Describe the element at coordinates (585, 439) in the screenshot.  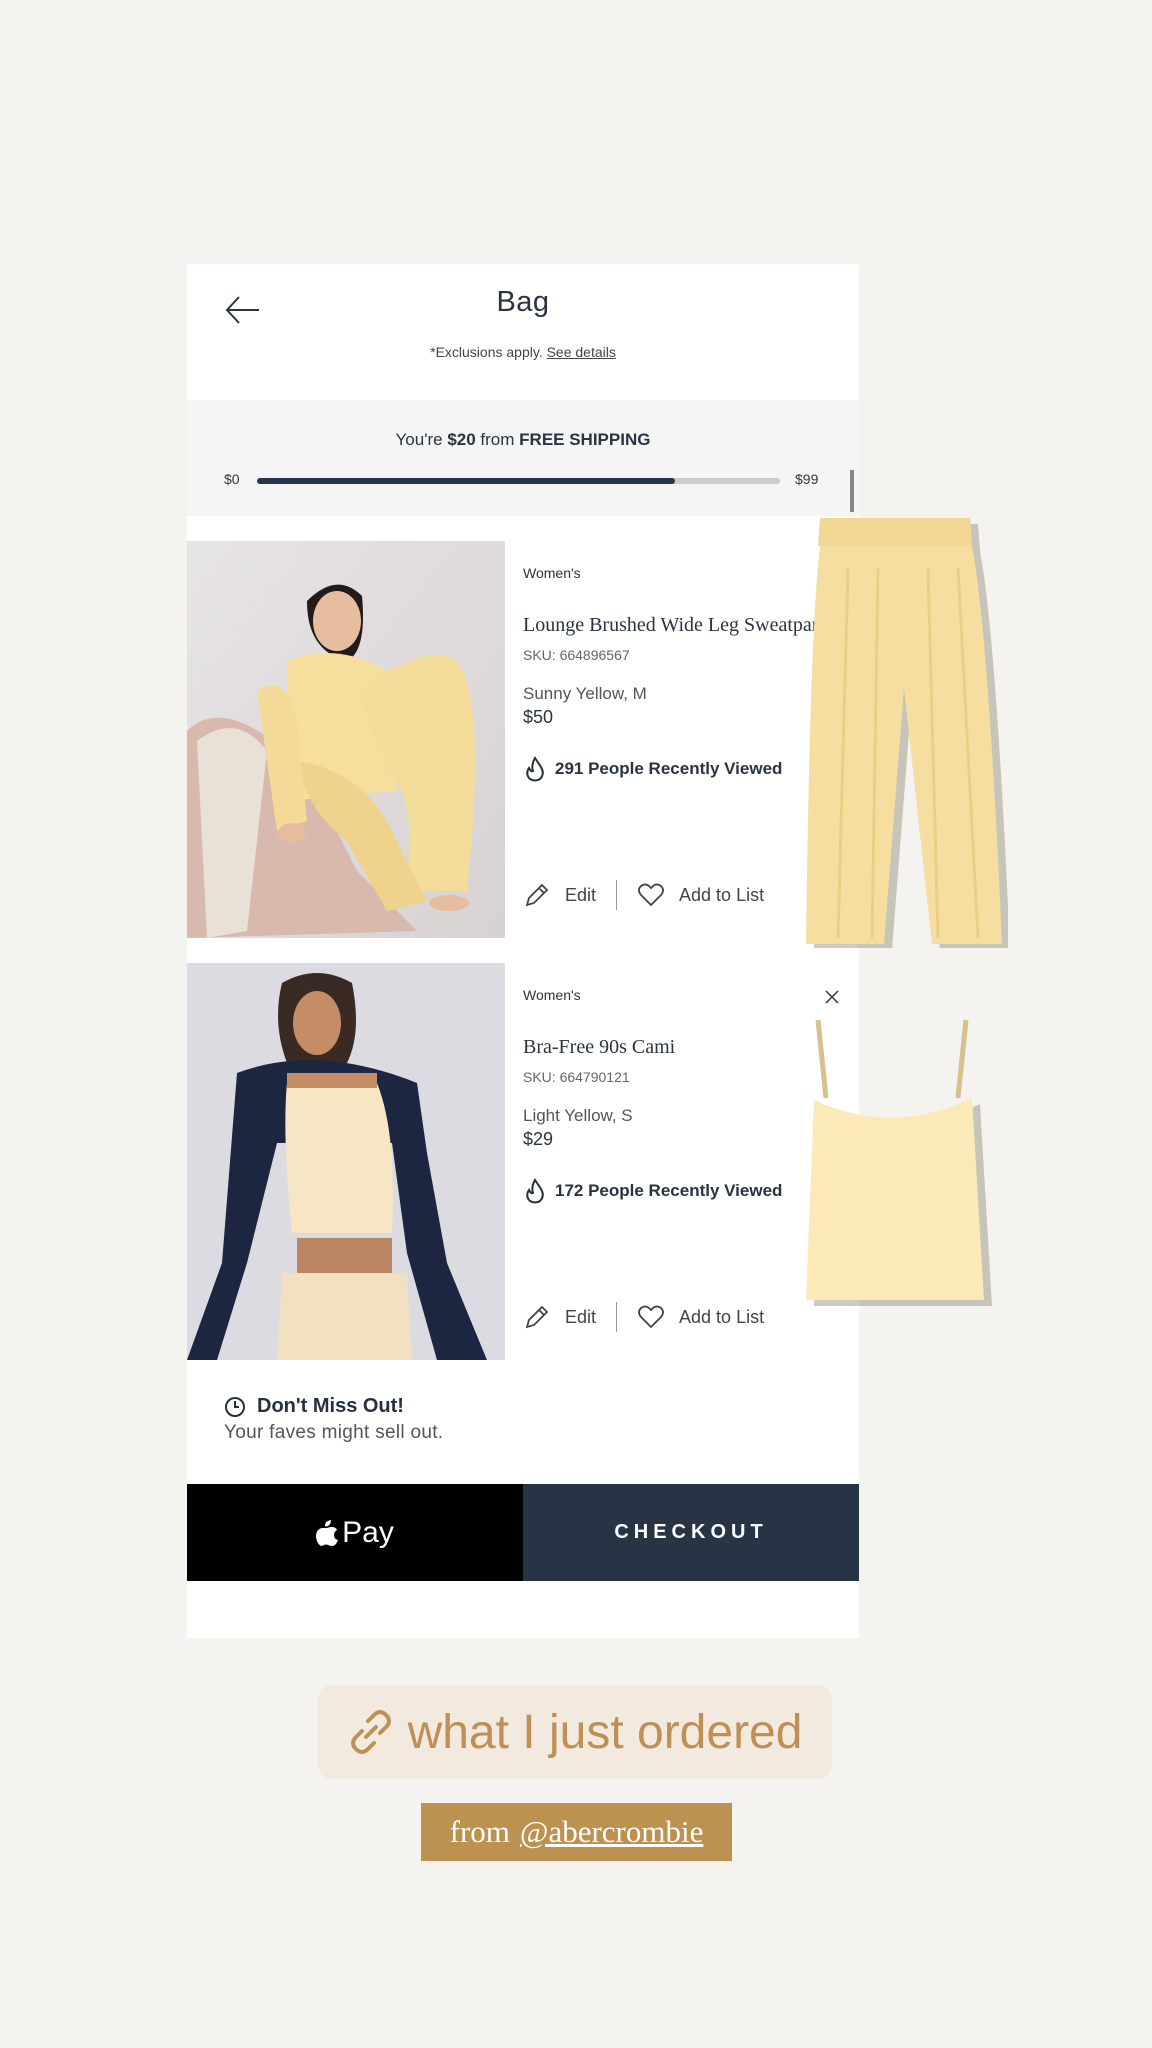
I see `free-shipping-label: FREE SHIPPING` at that location.